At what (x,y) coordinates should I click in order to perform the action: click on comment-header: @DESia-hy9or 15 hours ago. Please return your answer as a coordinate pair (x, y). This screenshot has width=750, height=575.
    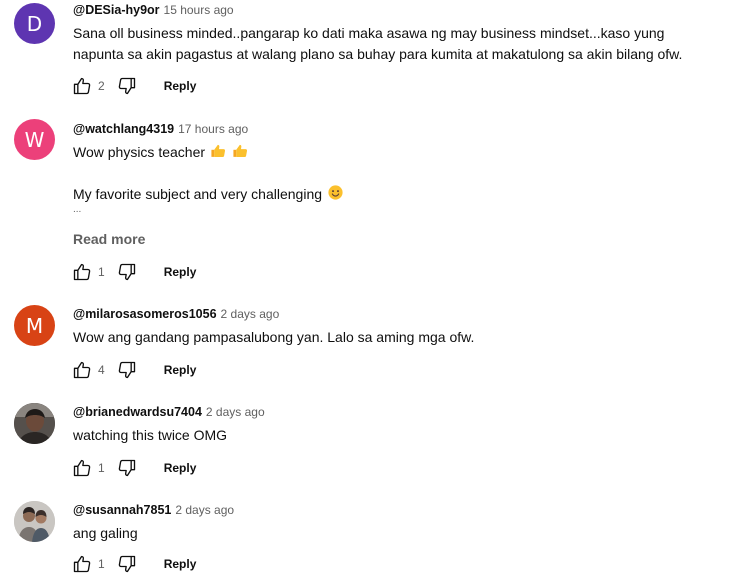
    Looking at the image, I should click on (153, 10).